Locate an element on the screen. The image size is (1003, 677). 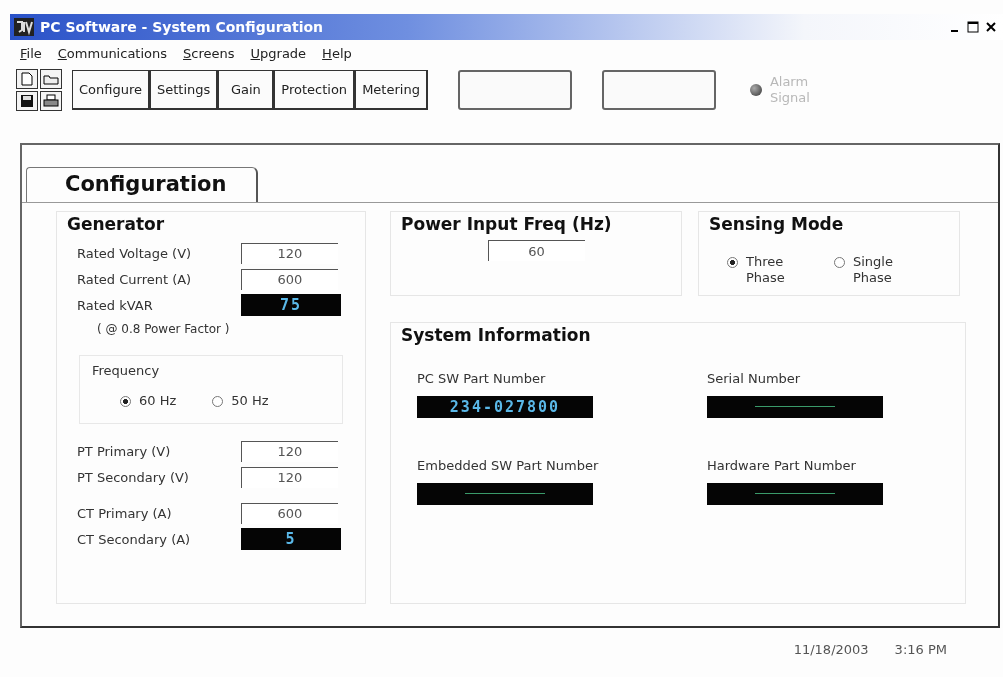
value-display: 234-027800 is located at coordinates (505, 406).